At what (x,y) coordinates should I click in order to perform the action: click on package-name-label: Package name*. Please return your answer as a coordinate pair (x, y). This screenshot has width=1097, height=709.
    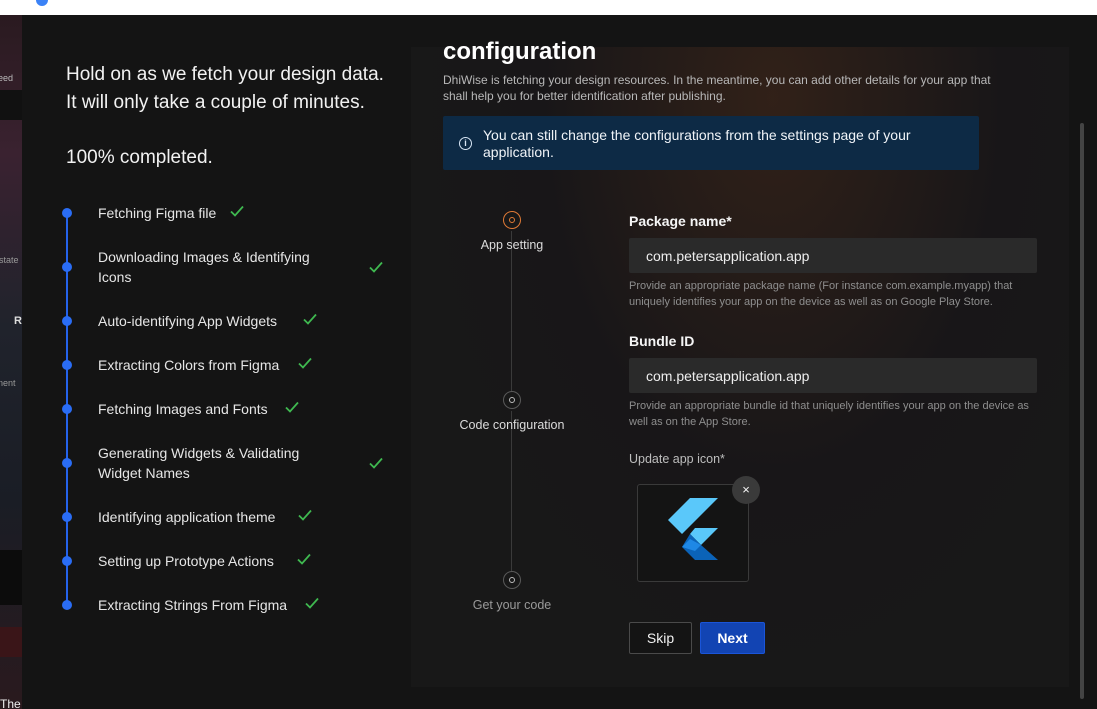
    Looking at the image, I should click on (680, 221).